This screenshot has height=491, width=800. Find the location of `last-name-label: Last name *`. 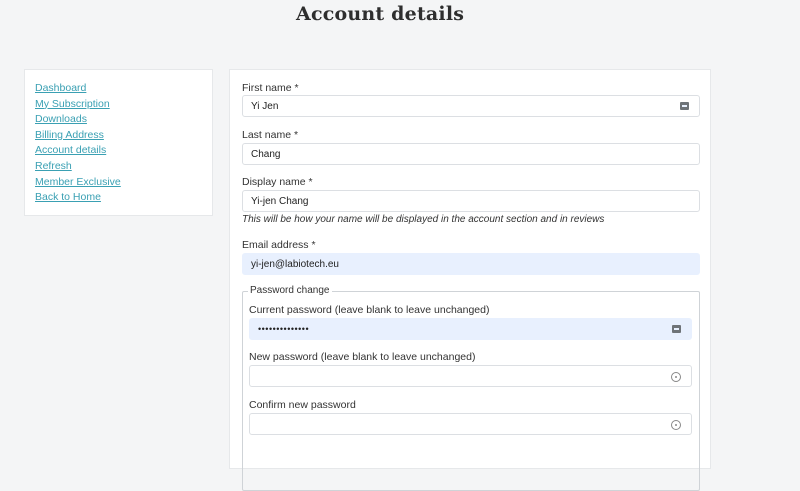

last-name-label: Last name * is located at coordinates (270, 135).